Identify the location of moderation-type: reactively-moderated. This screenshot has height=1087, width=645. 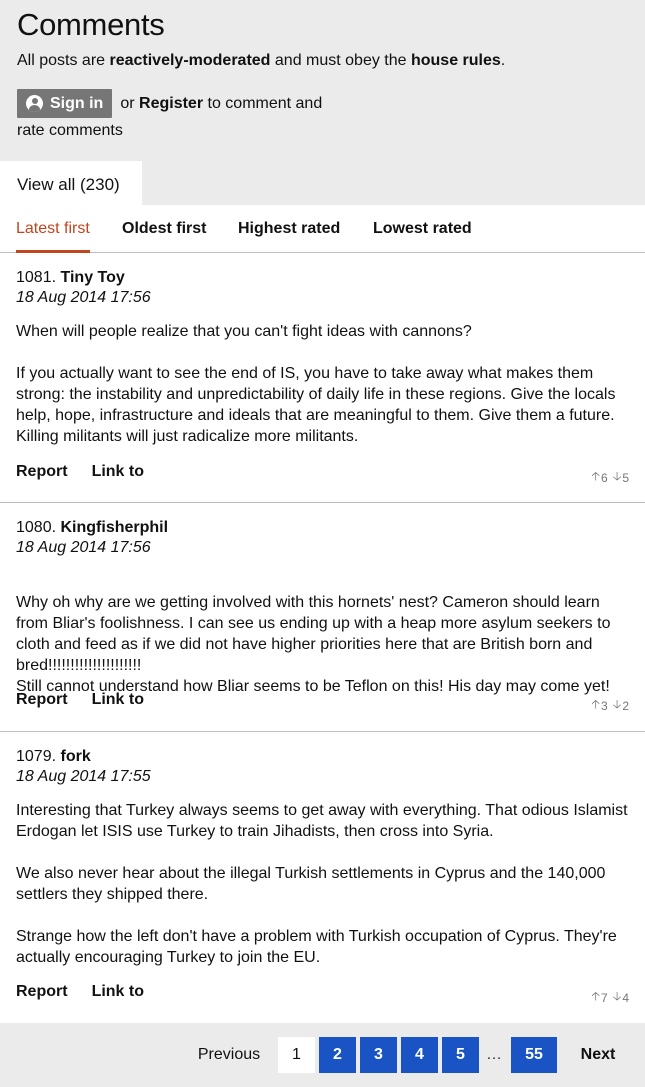
(190, 60).